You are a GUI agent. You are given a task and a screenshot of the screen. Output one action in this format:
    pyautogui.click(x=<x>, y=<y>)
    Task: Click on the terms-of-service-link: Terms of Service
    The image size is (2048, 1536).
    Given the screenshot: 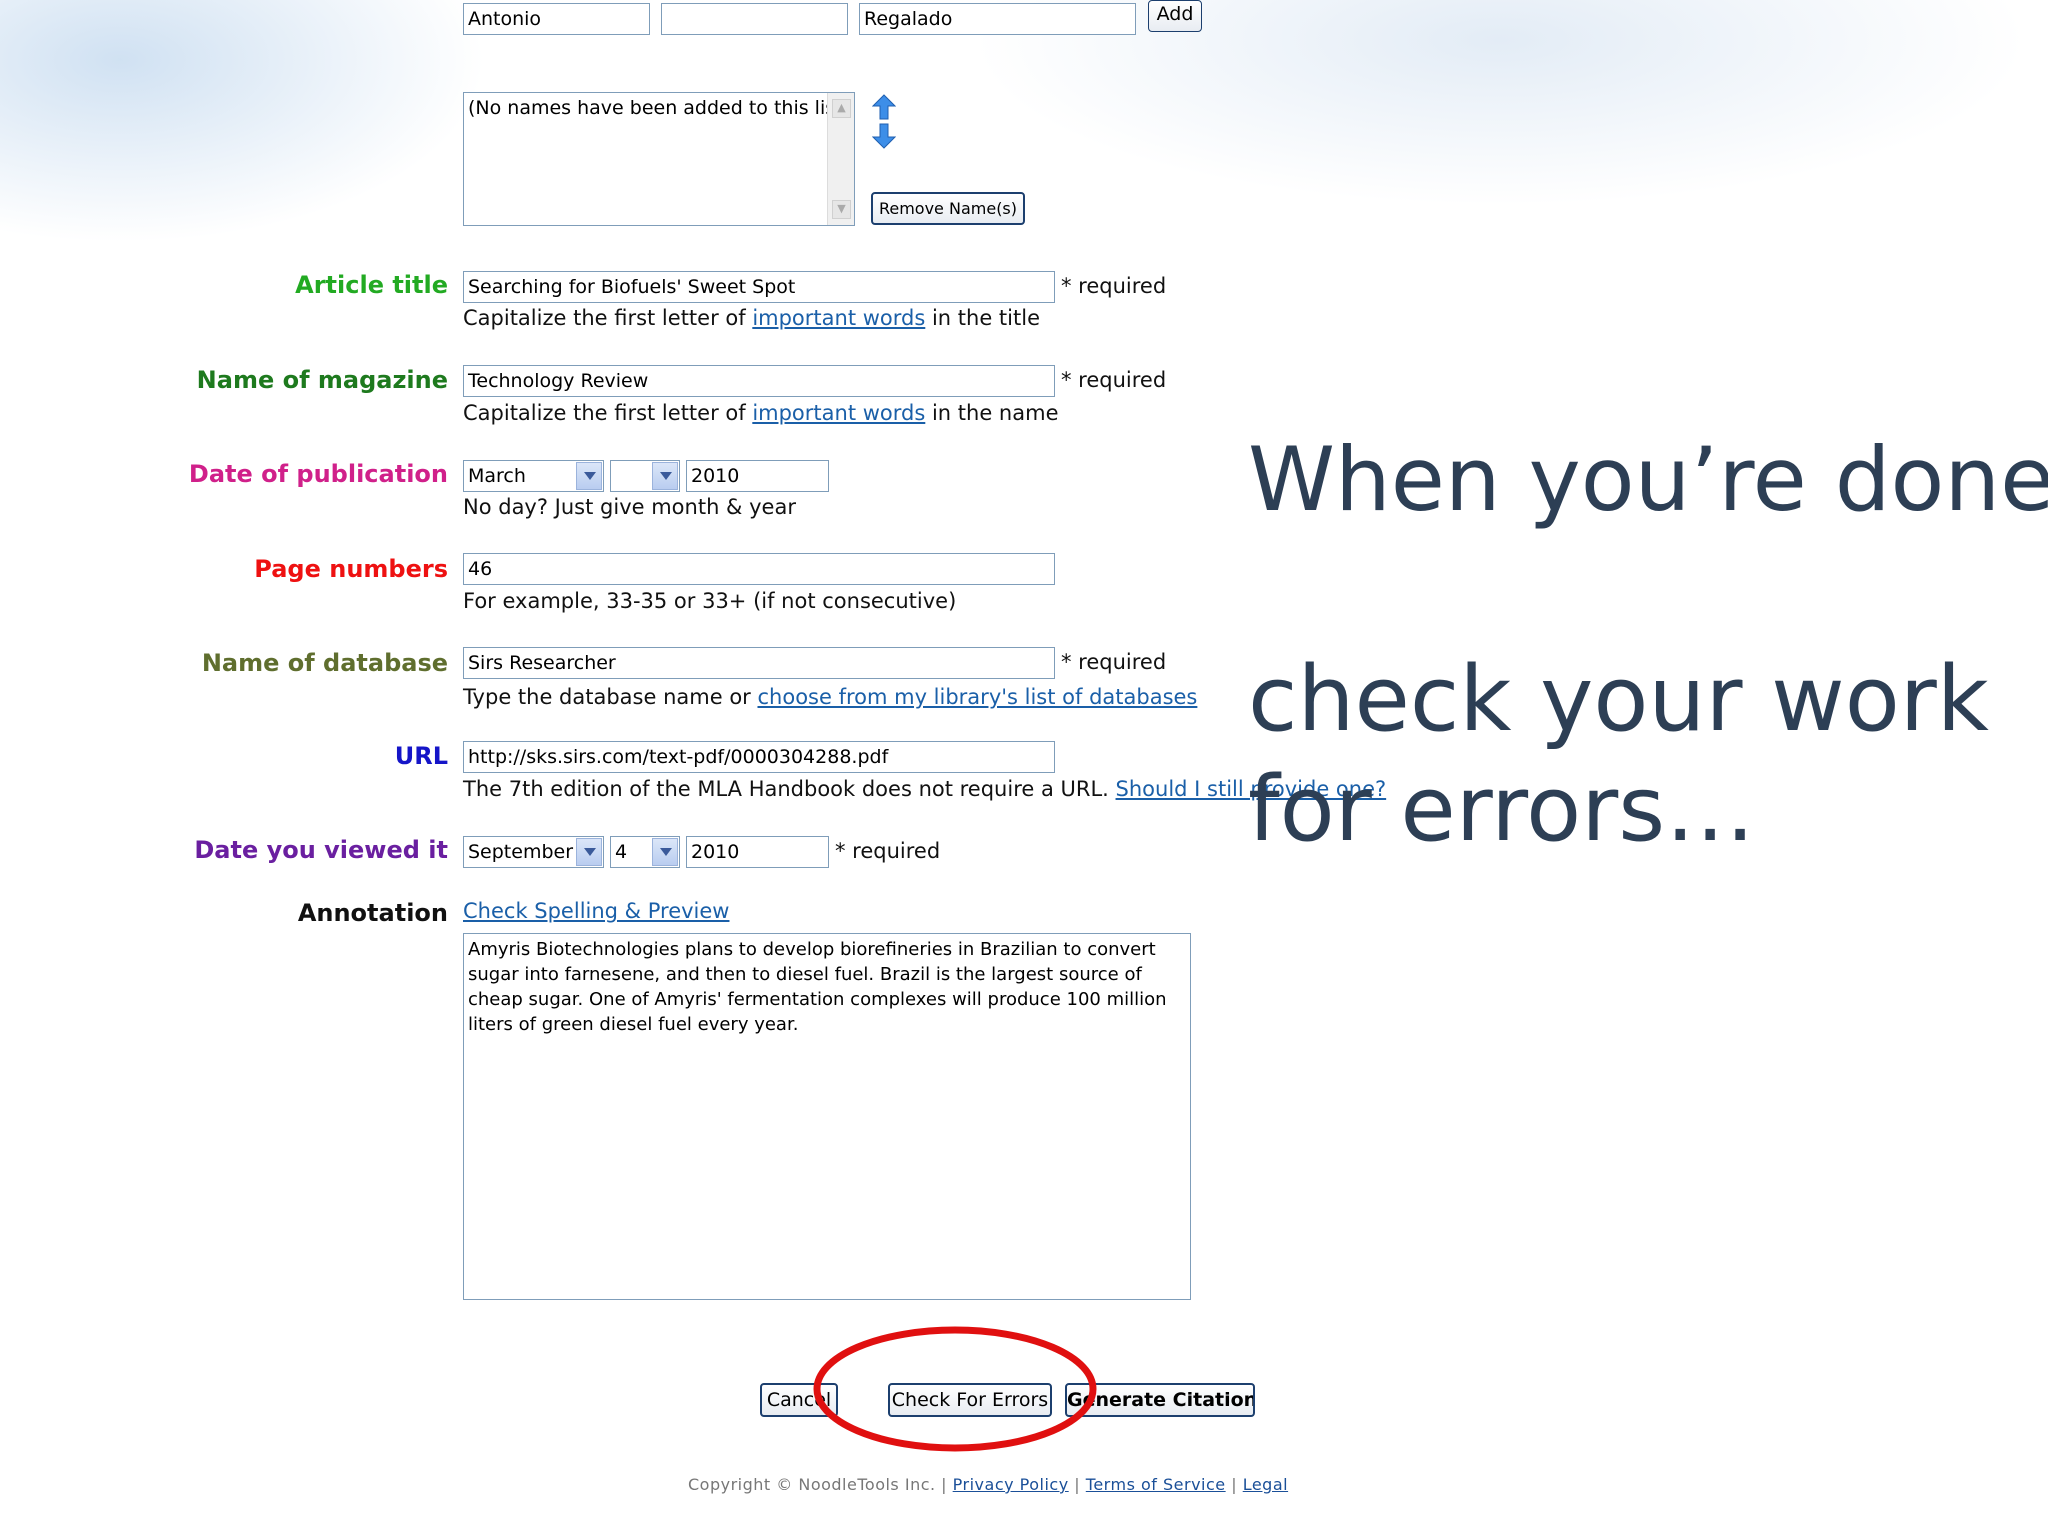 What is the action you would take?
    pyautogui.click(x=1156, y=1484)
    